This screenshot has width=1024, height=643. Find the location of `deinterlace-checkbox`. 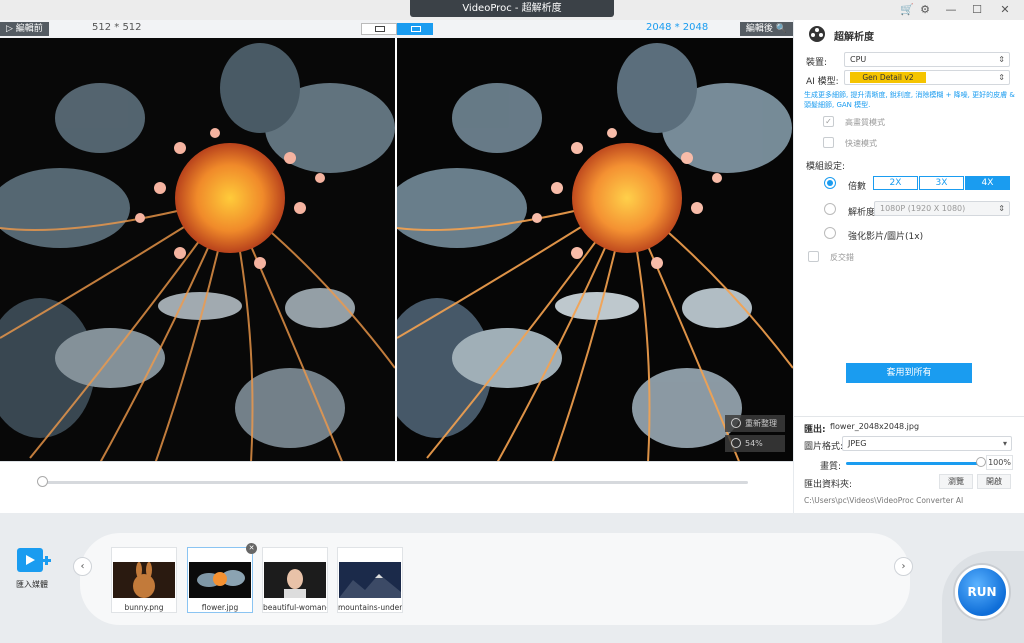

deinterlace-checkbox is located at coordinates (813, 256).